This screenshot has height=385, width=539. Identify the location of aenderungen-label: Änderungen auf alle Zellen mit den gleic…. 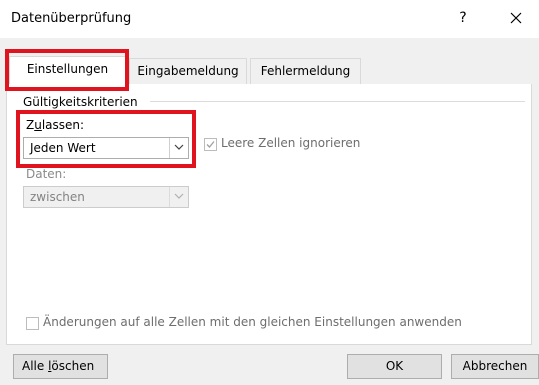
(252, 322).